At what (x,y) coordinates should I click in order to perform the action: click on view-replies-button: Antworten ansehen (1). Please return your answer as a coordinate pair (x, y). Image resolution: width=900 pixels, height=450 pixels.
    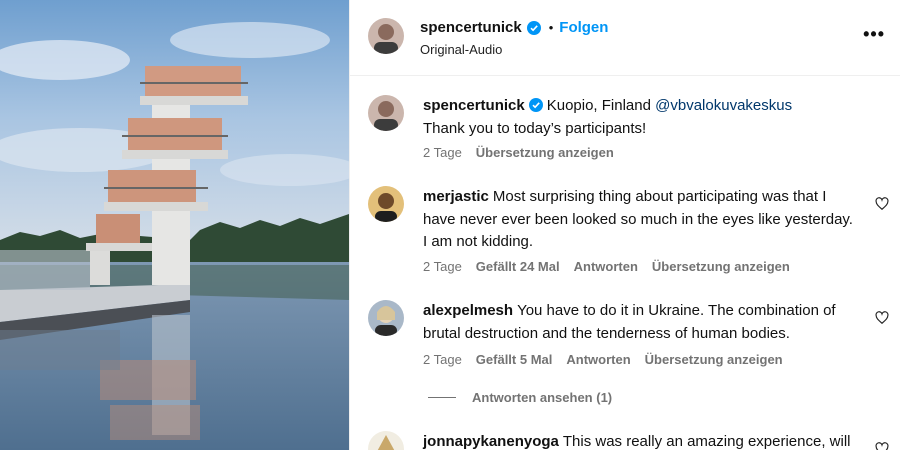
    Looking at the image, I should click on (520, 397).